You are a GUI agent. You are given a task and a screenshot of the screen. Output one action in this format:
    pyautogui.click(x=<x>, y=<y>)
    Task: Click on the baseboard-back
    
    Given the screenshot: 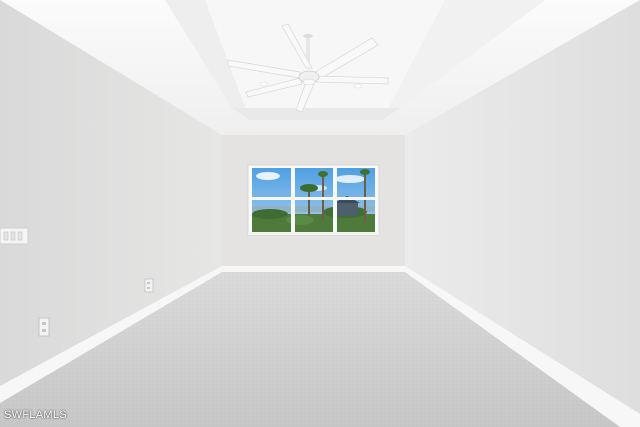 What is the action you would take?
    pyautogui.click(x=313, y=269)
    